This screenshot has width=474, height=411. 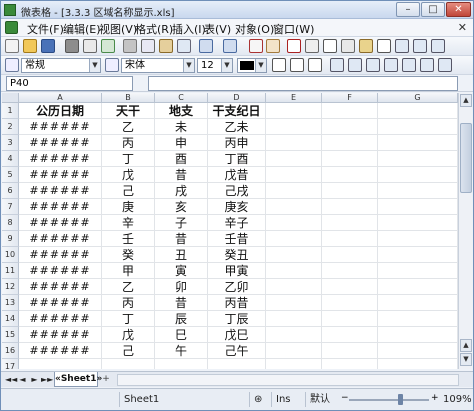 What do you see at coordinates (462, 27) in the screenshot?
I see `doc-close-icon: ✕` at bounding box center [462, 27].